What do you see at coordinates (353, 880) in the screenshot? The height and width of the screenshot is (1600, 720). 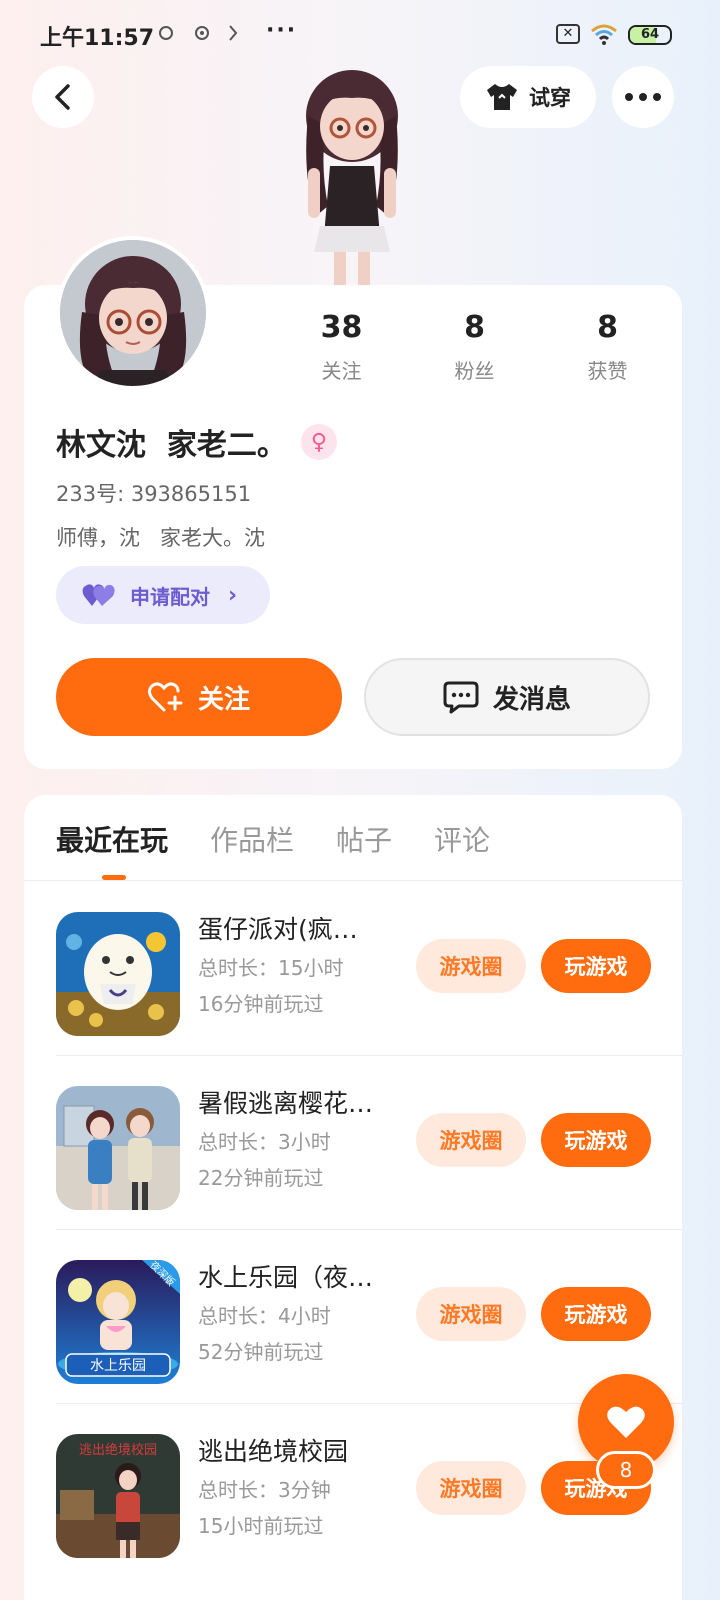 I see `tabs-divider` at bounding box center [353, 880].